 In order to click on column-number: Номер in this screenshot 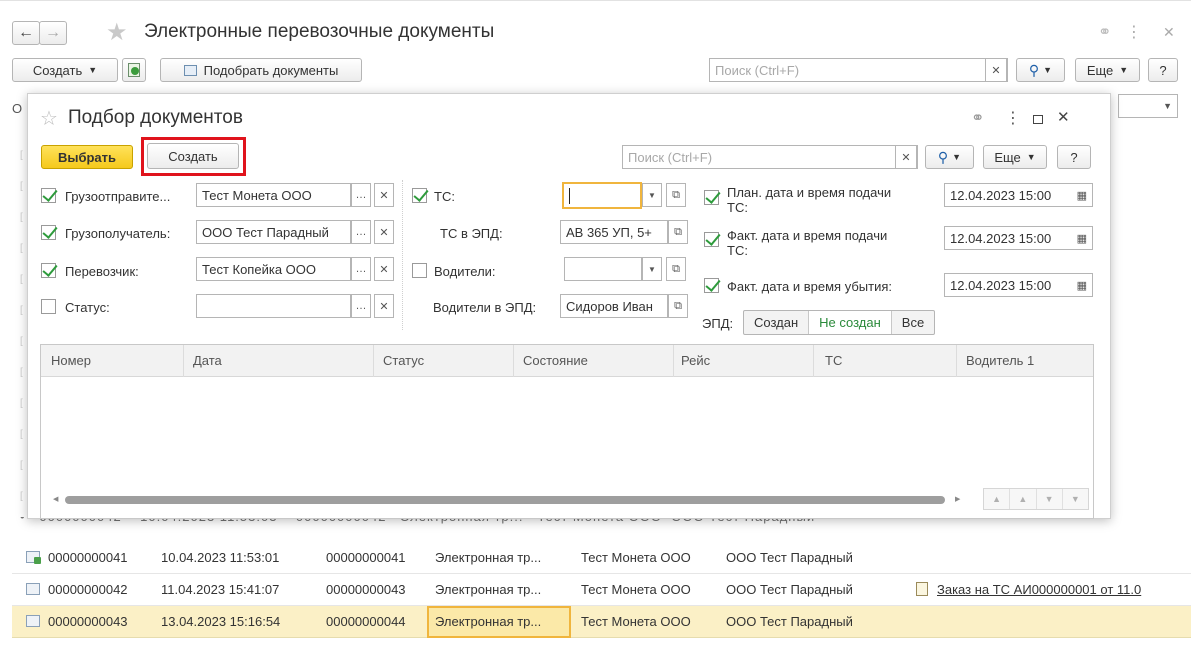, I will do `click(71, 360)`.